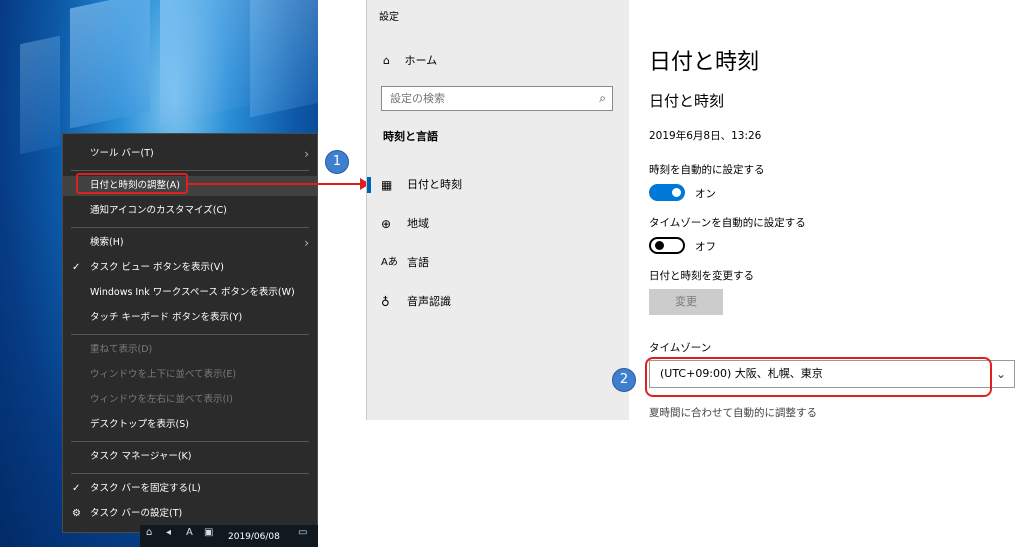 The image size is (1024, 547). I want to click on section-heading: 日付と時刻, so click(687, 101).